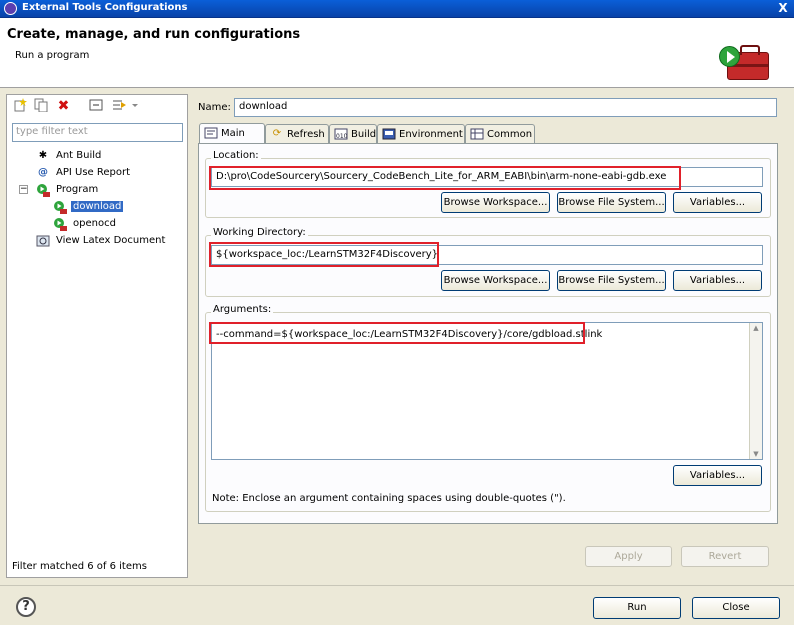 The width and height of the screenshot is (794, 625). I want to click on working-directory-label: Working Directory:, so click(259, 232).